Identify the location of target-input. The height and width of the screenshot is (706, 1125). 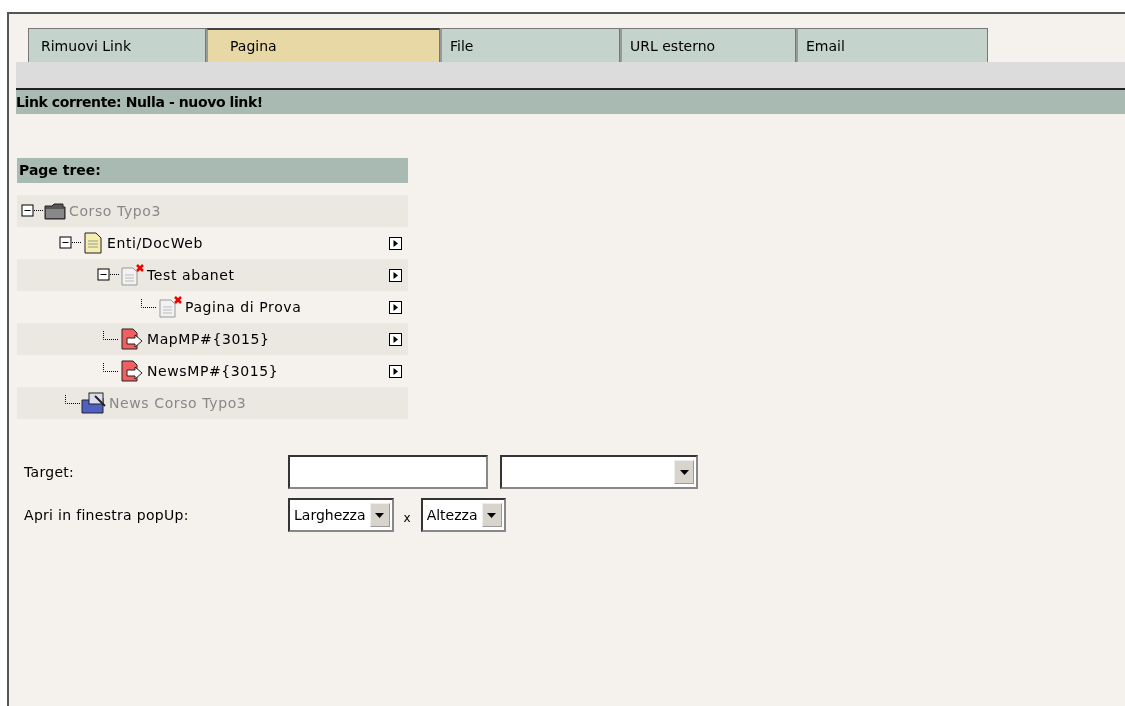
(388, 472).